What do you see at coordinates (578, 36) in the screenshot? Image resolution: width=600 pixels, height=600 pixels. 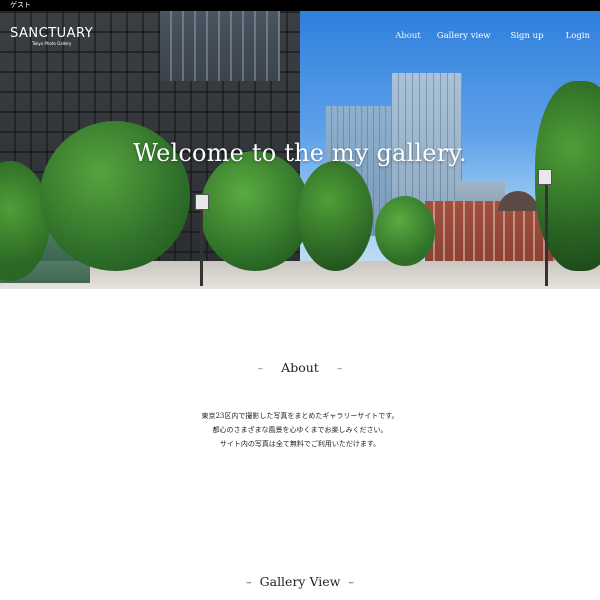 I see `nav-login-link: Login` at bounding box center [578, 36].